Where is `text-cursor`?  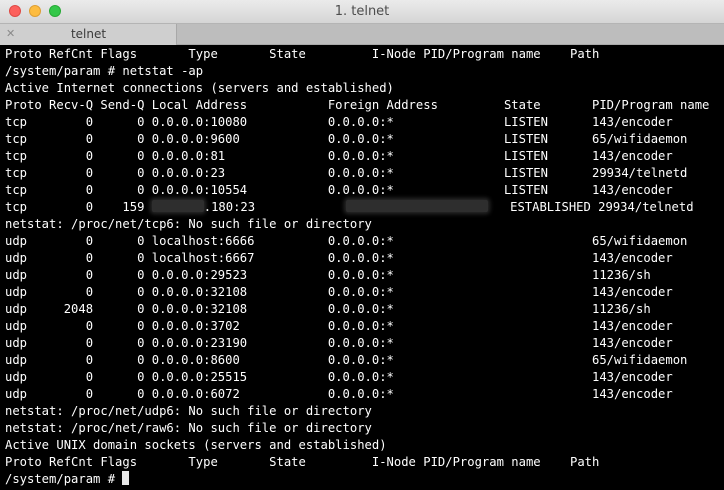
text-cursor is located at coordinates (126, 478).